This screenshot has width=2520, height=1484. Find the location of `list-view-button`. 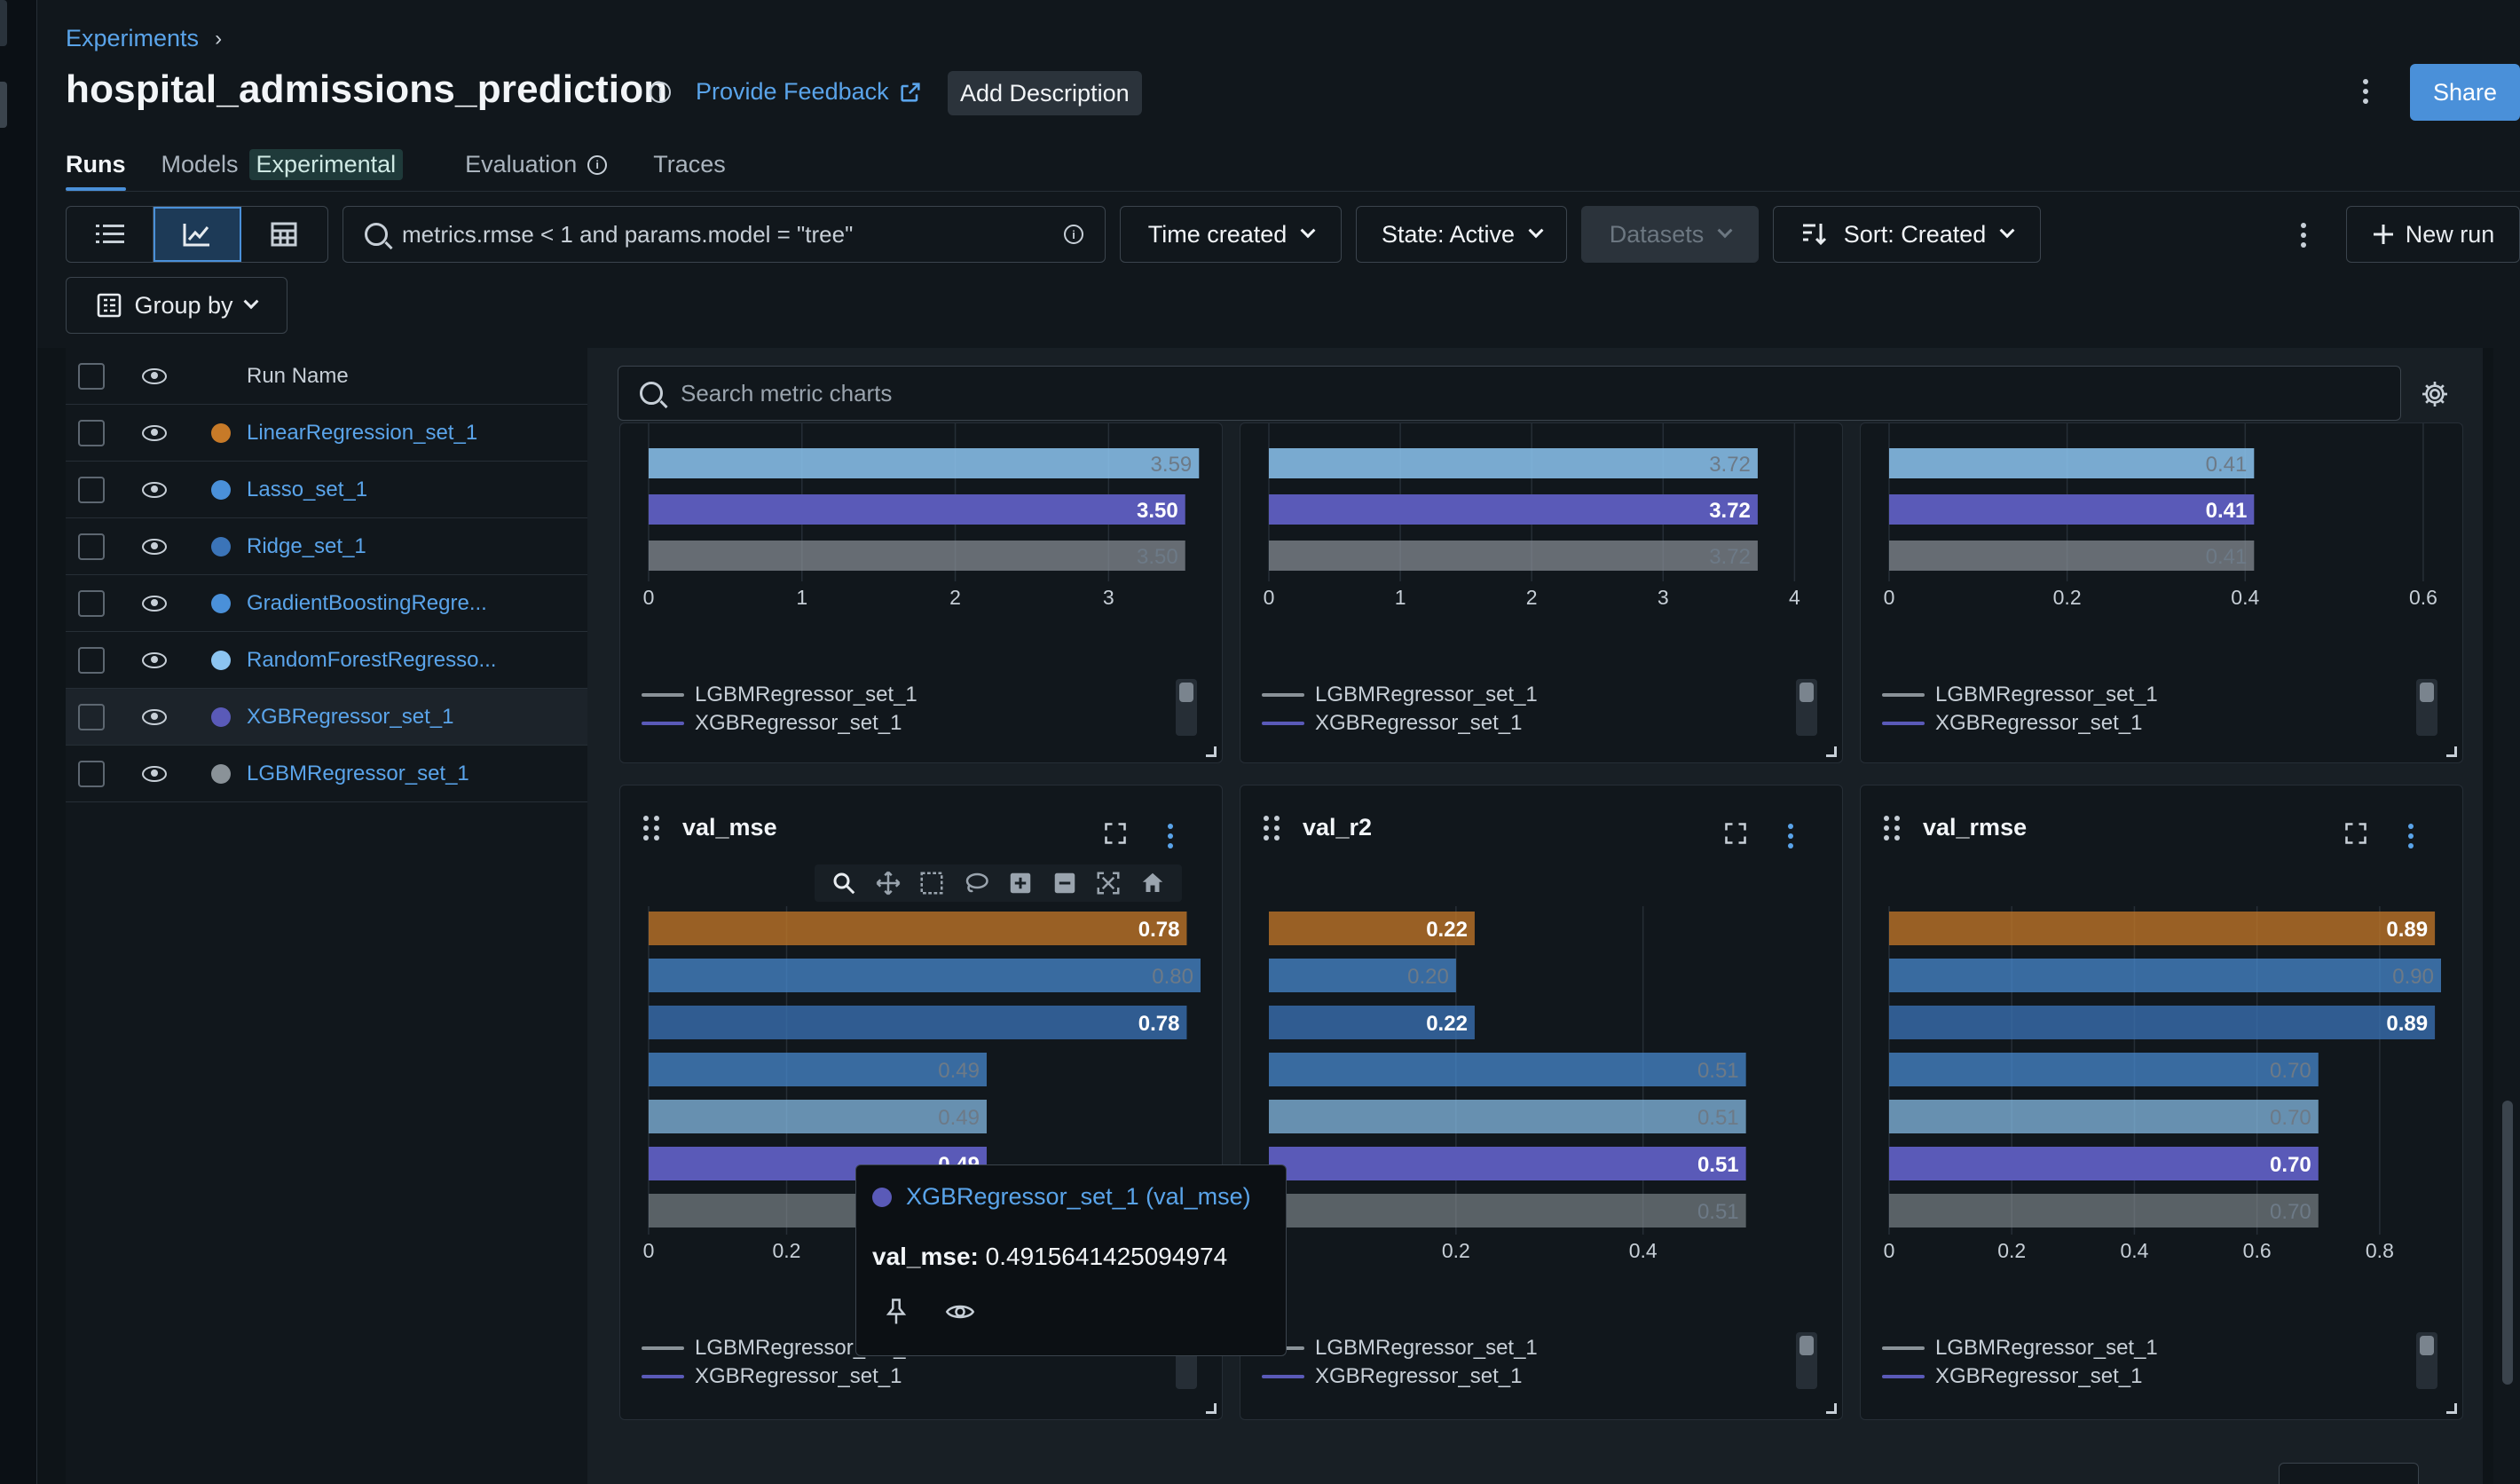

list-view-button is located at coordinates (110, 235).